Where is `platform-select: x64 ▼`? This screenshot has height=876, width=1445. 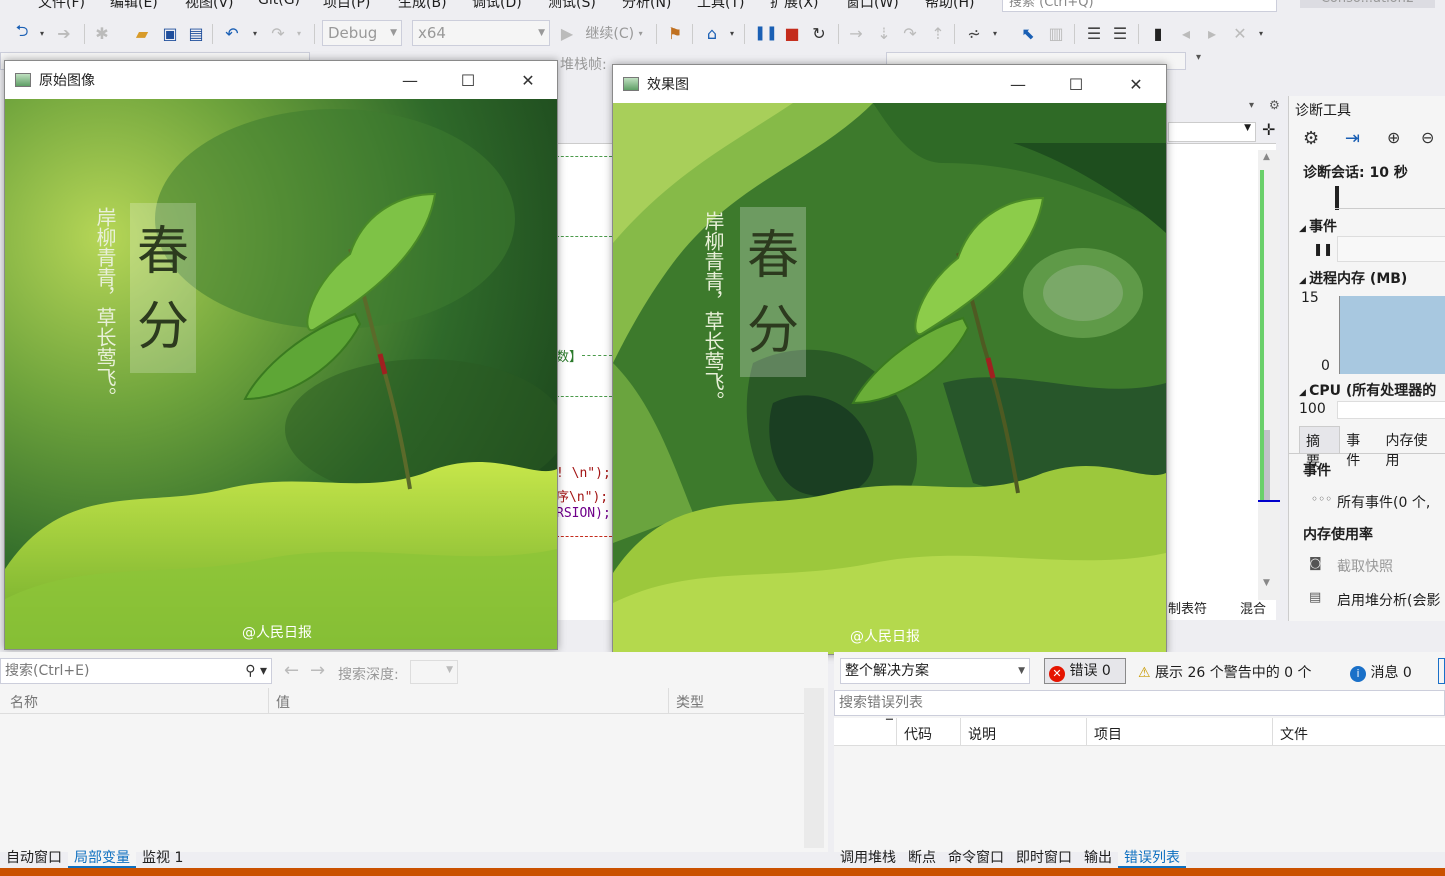 platform-select: x64 ▼ is located at coordinates (481, 33).